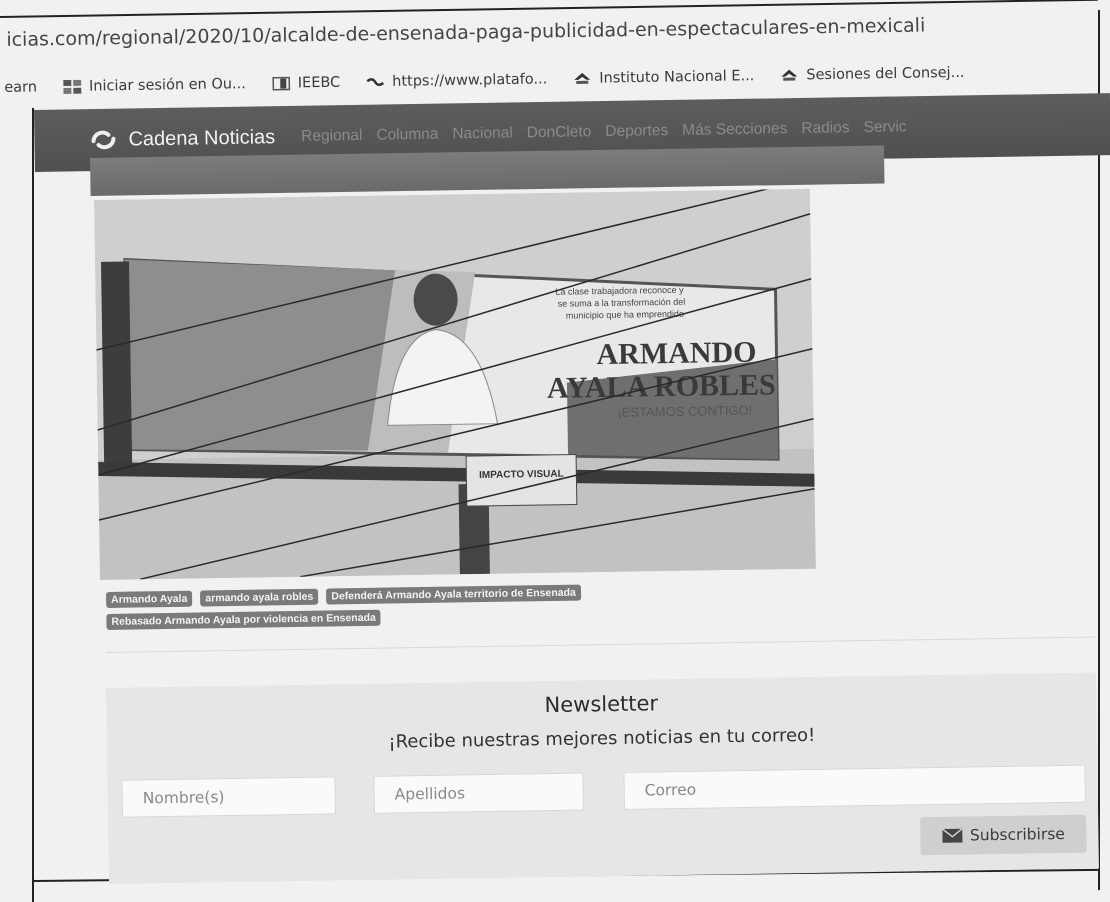  I want to click on bookmark-label: earn, so click(21, 87).